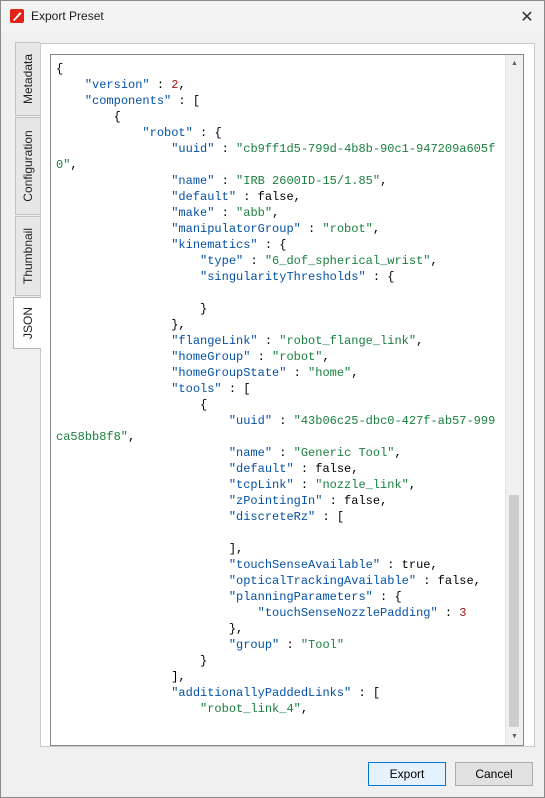  I want to click on export-button: Export, so click(407, 774).